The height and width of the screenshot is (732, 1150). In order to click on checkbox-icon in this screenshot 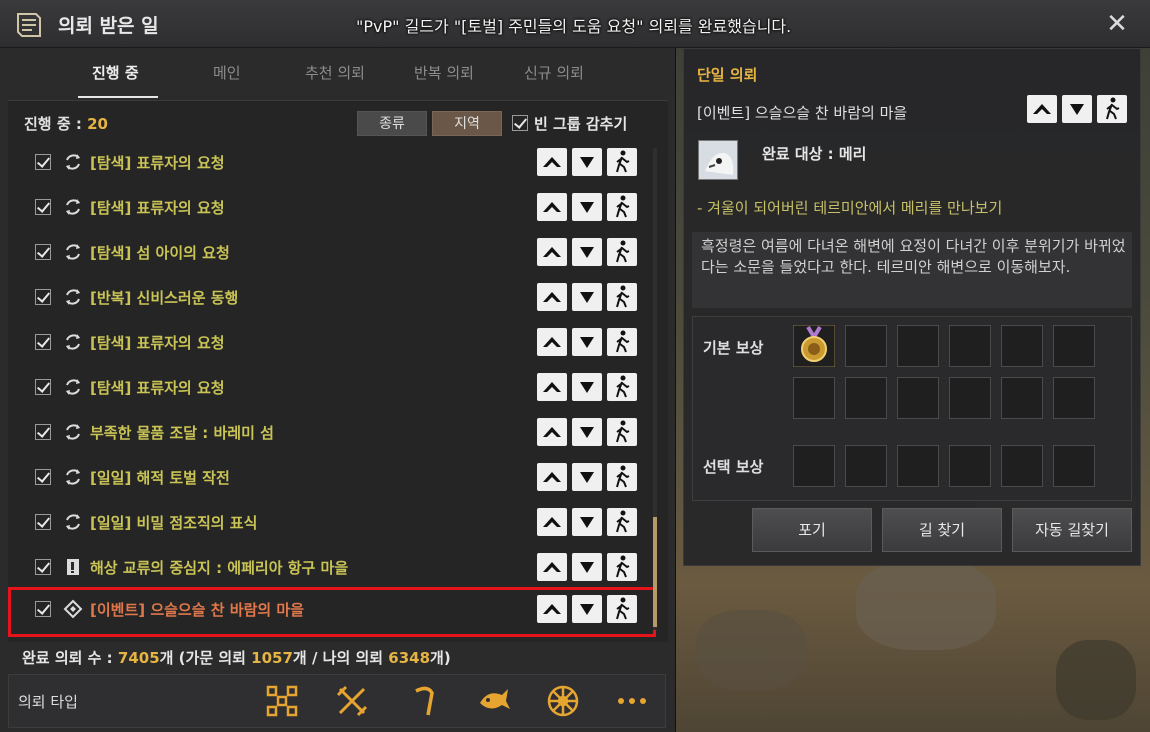, I will do `click(520, 123)`.